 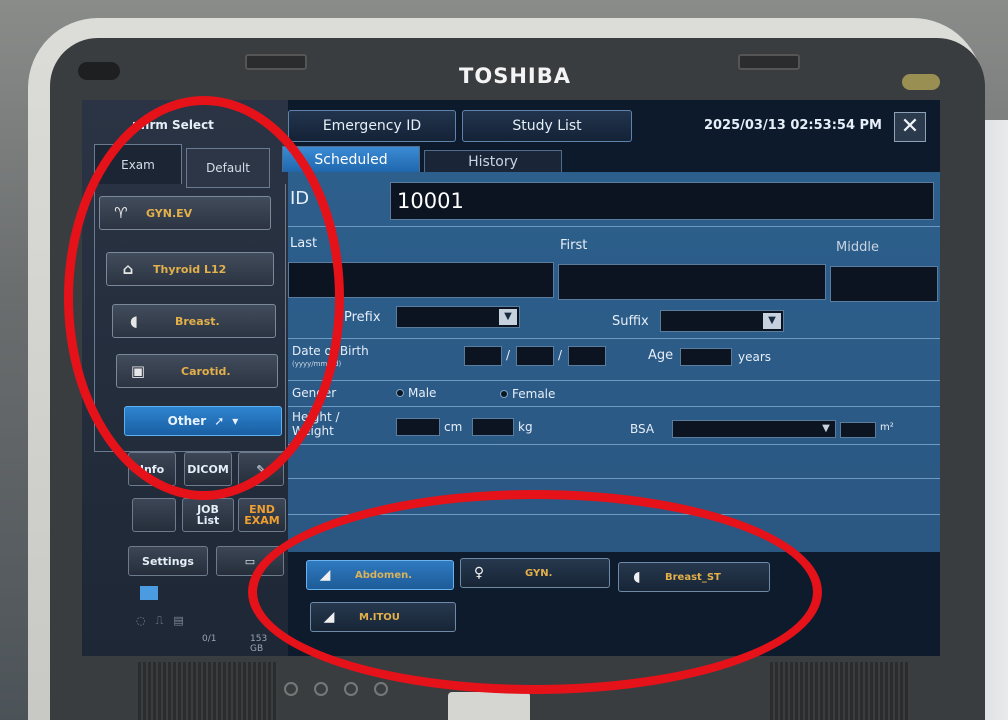 What do you see at coordinates (769, 62) in the screenshot?
I see `hinge-right` at bounding box center [769, 62].